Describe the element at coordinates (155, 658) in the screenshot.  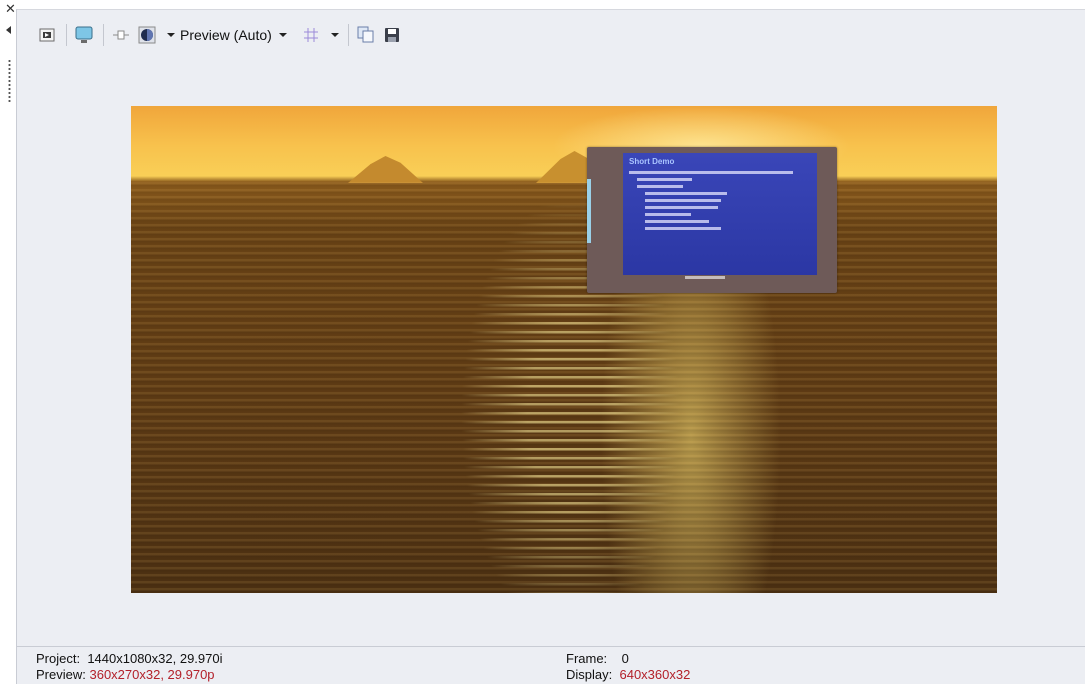
I see `project-value: 1440x1080x32, 29.970i` at that location.